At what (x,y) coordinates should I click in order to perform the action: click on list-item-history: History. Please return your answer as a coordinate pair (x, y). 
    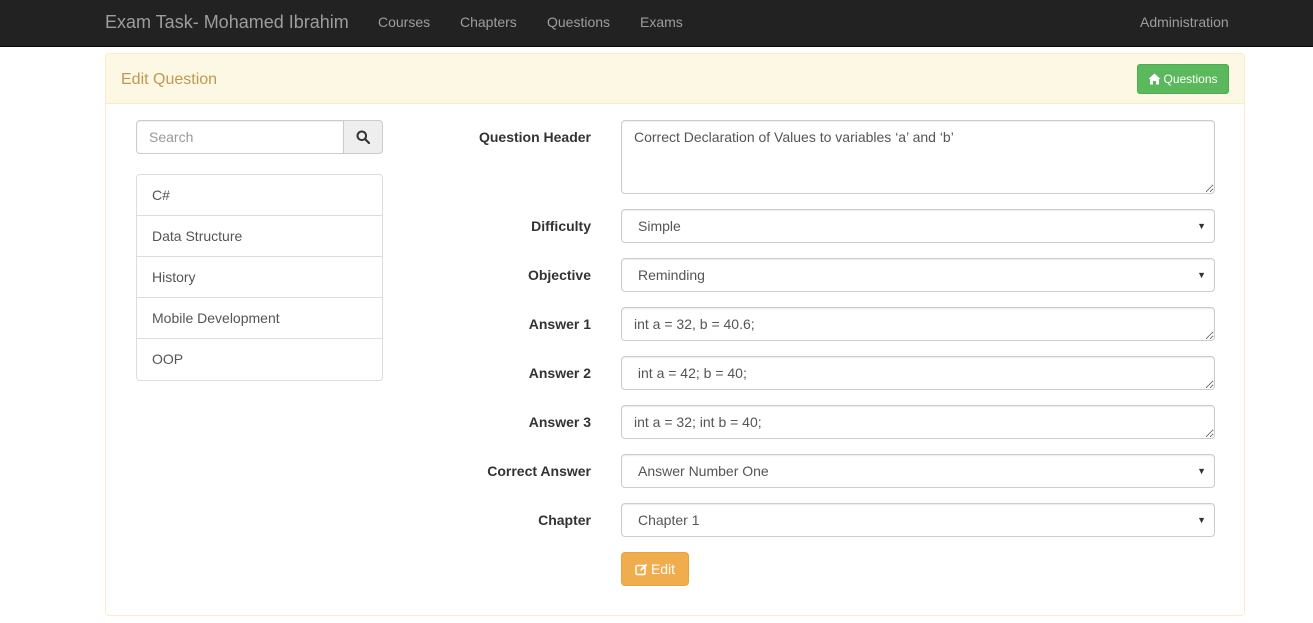
    Looking at the image, I should click on (259, 277).